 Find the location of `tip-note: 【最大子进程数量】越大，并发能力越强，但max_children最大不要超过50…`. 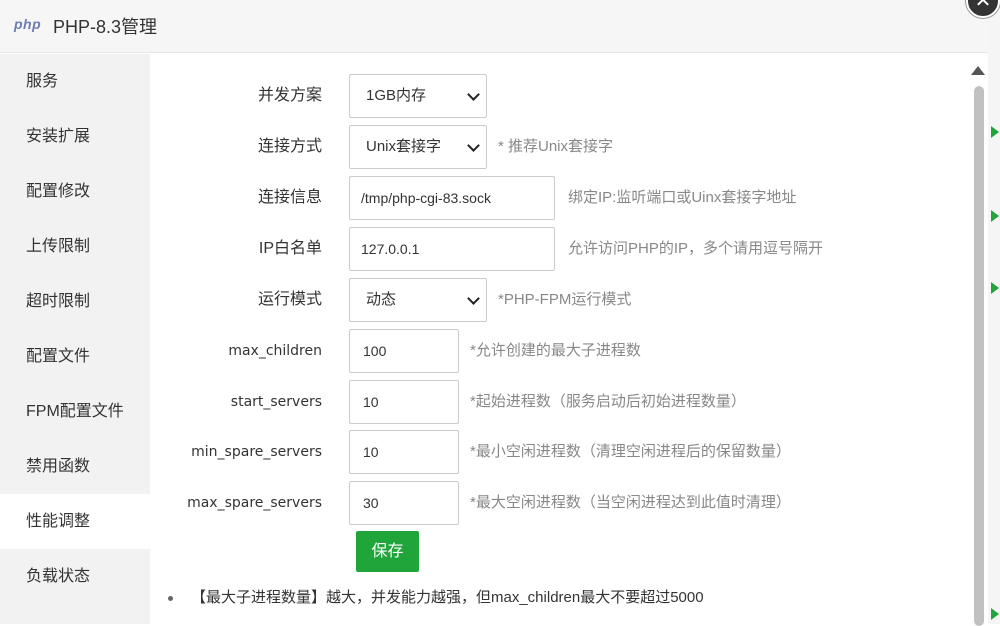

tip-note: 【最大子进程数量】越大，并发能力越强，但max_children最大不要超过50… is located at coordinates (436, 596).